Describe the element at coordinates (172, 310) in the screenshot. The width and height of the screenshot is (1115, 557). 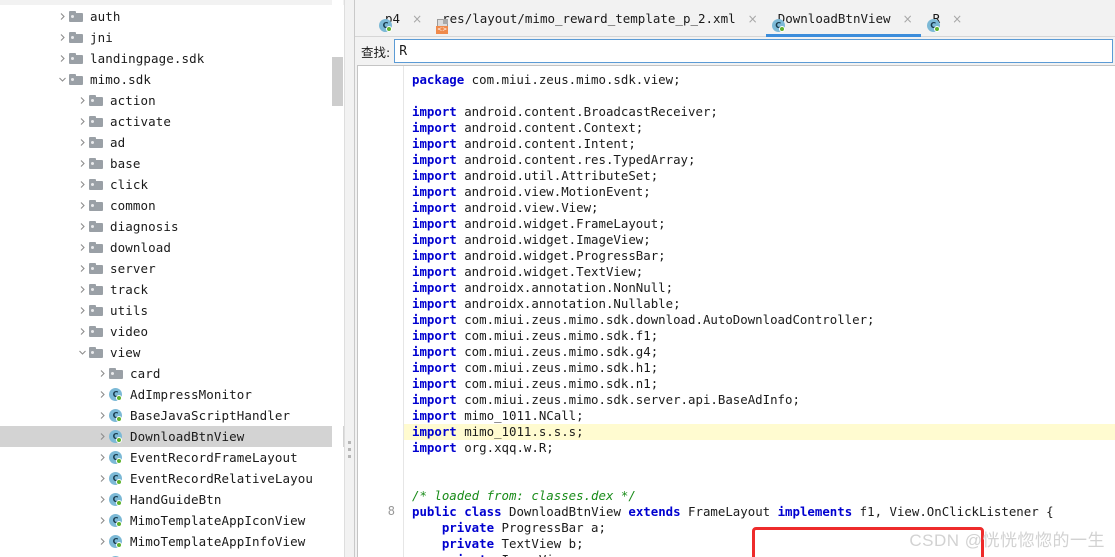
I see `tree-item-utils: utils` at that location.